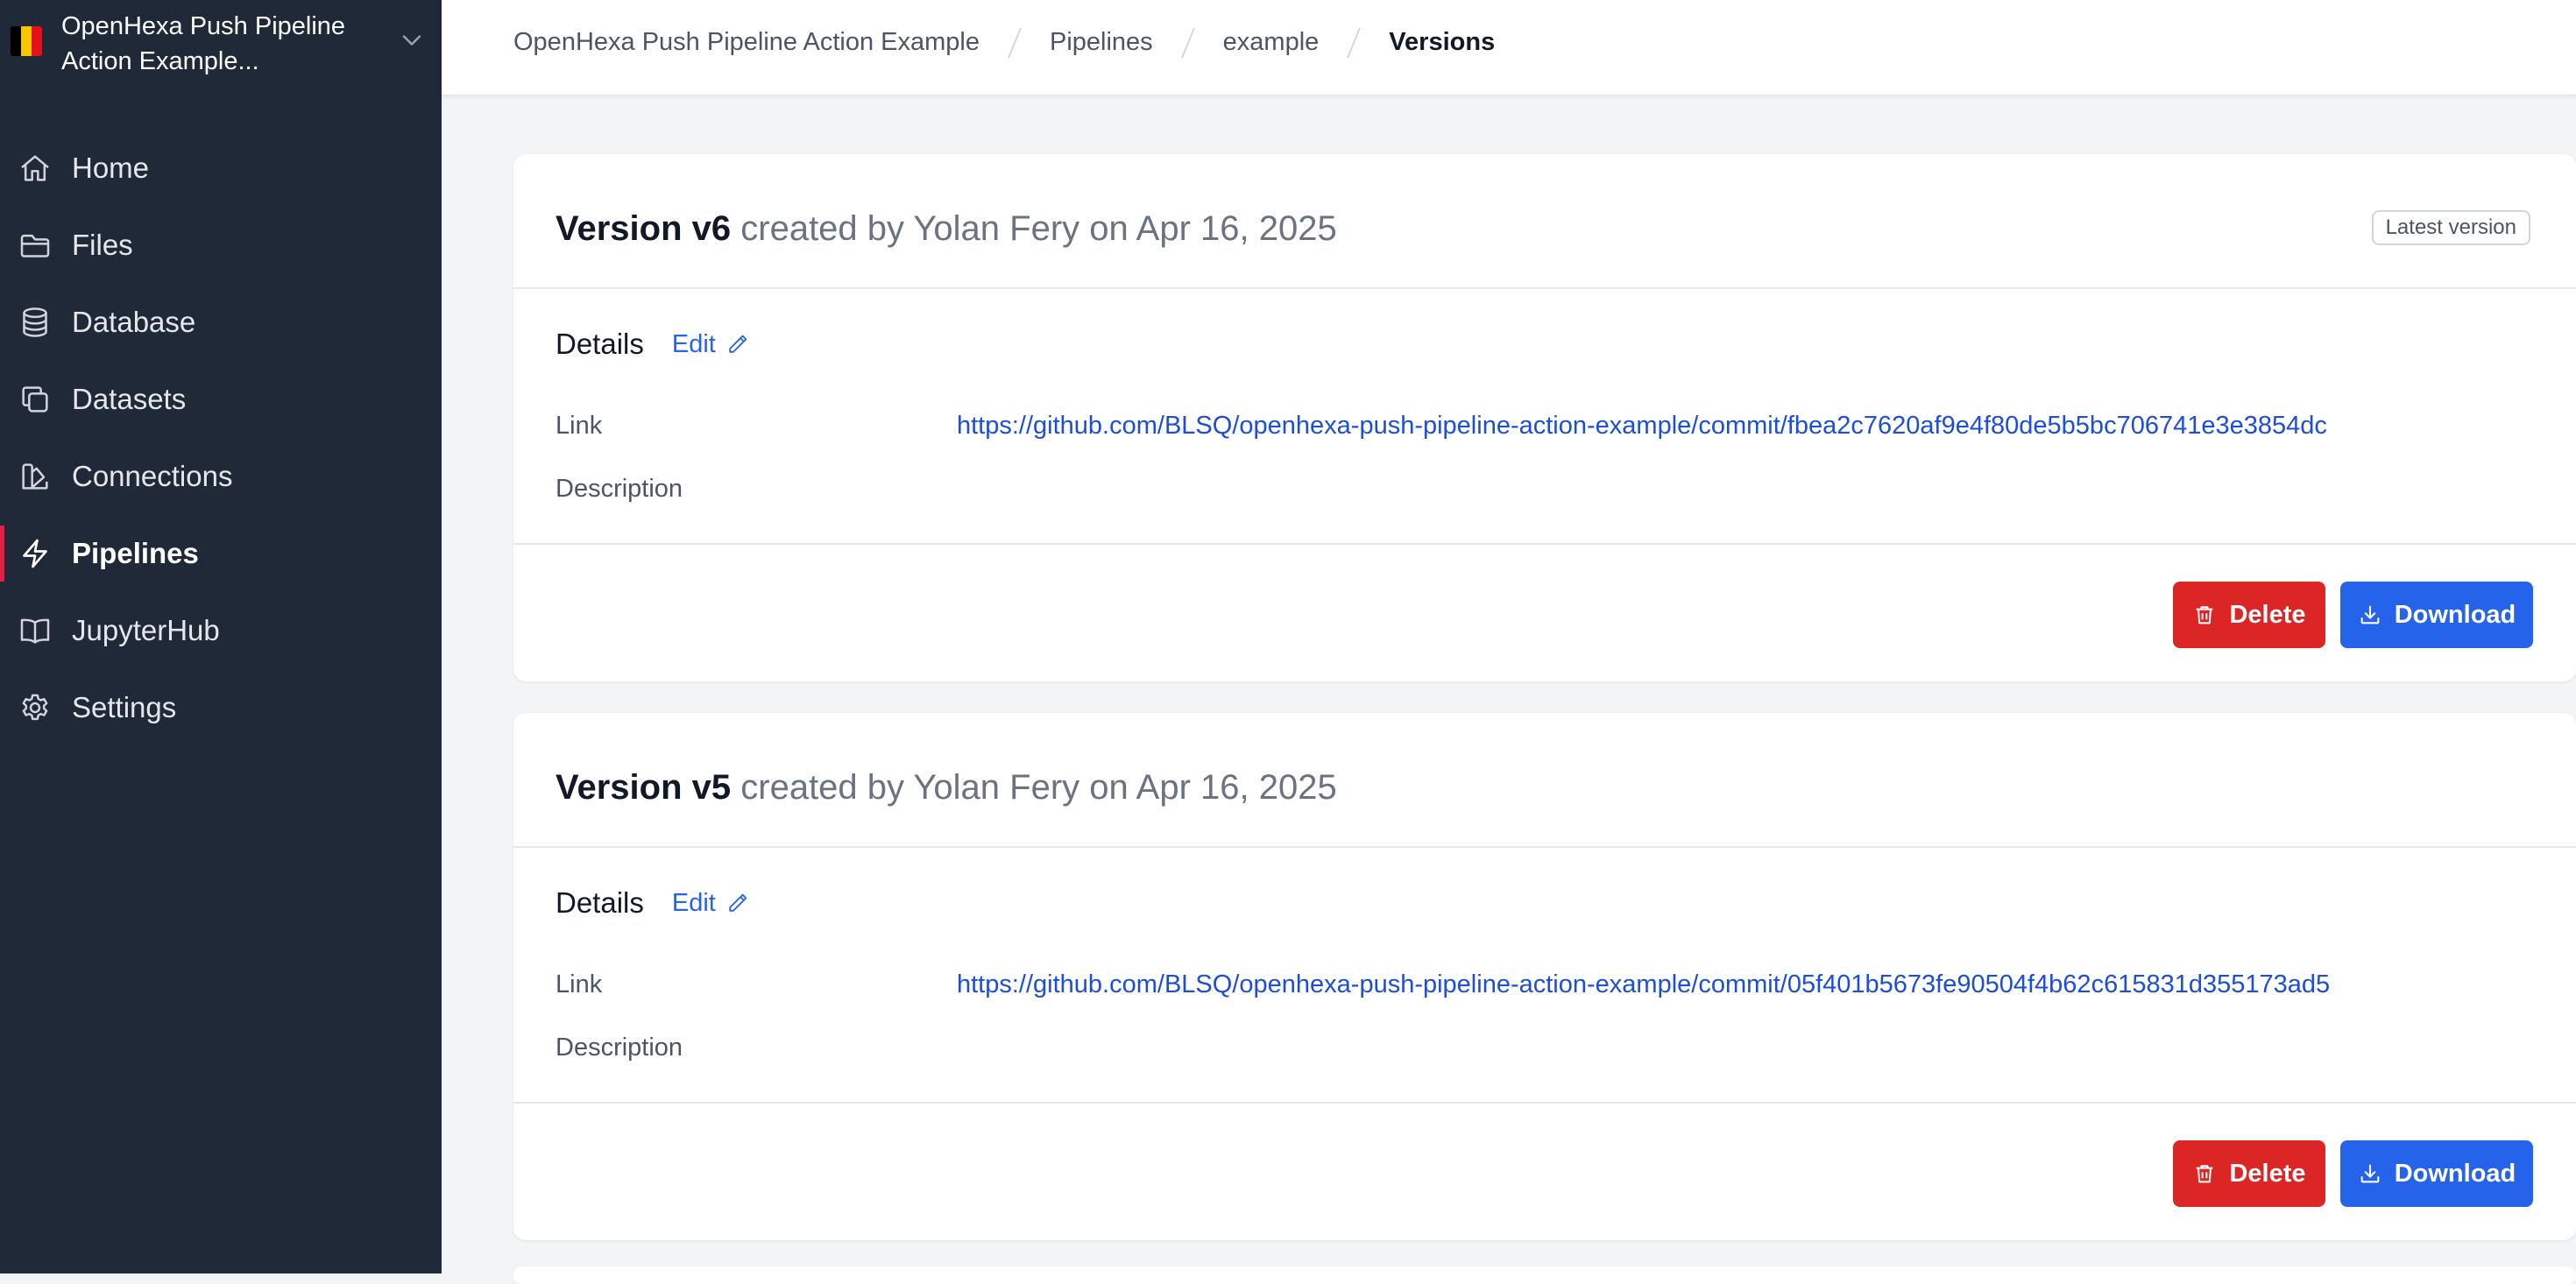  I want to click on version-name: Version v6, so click(644, 229).